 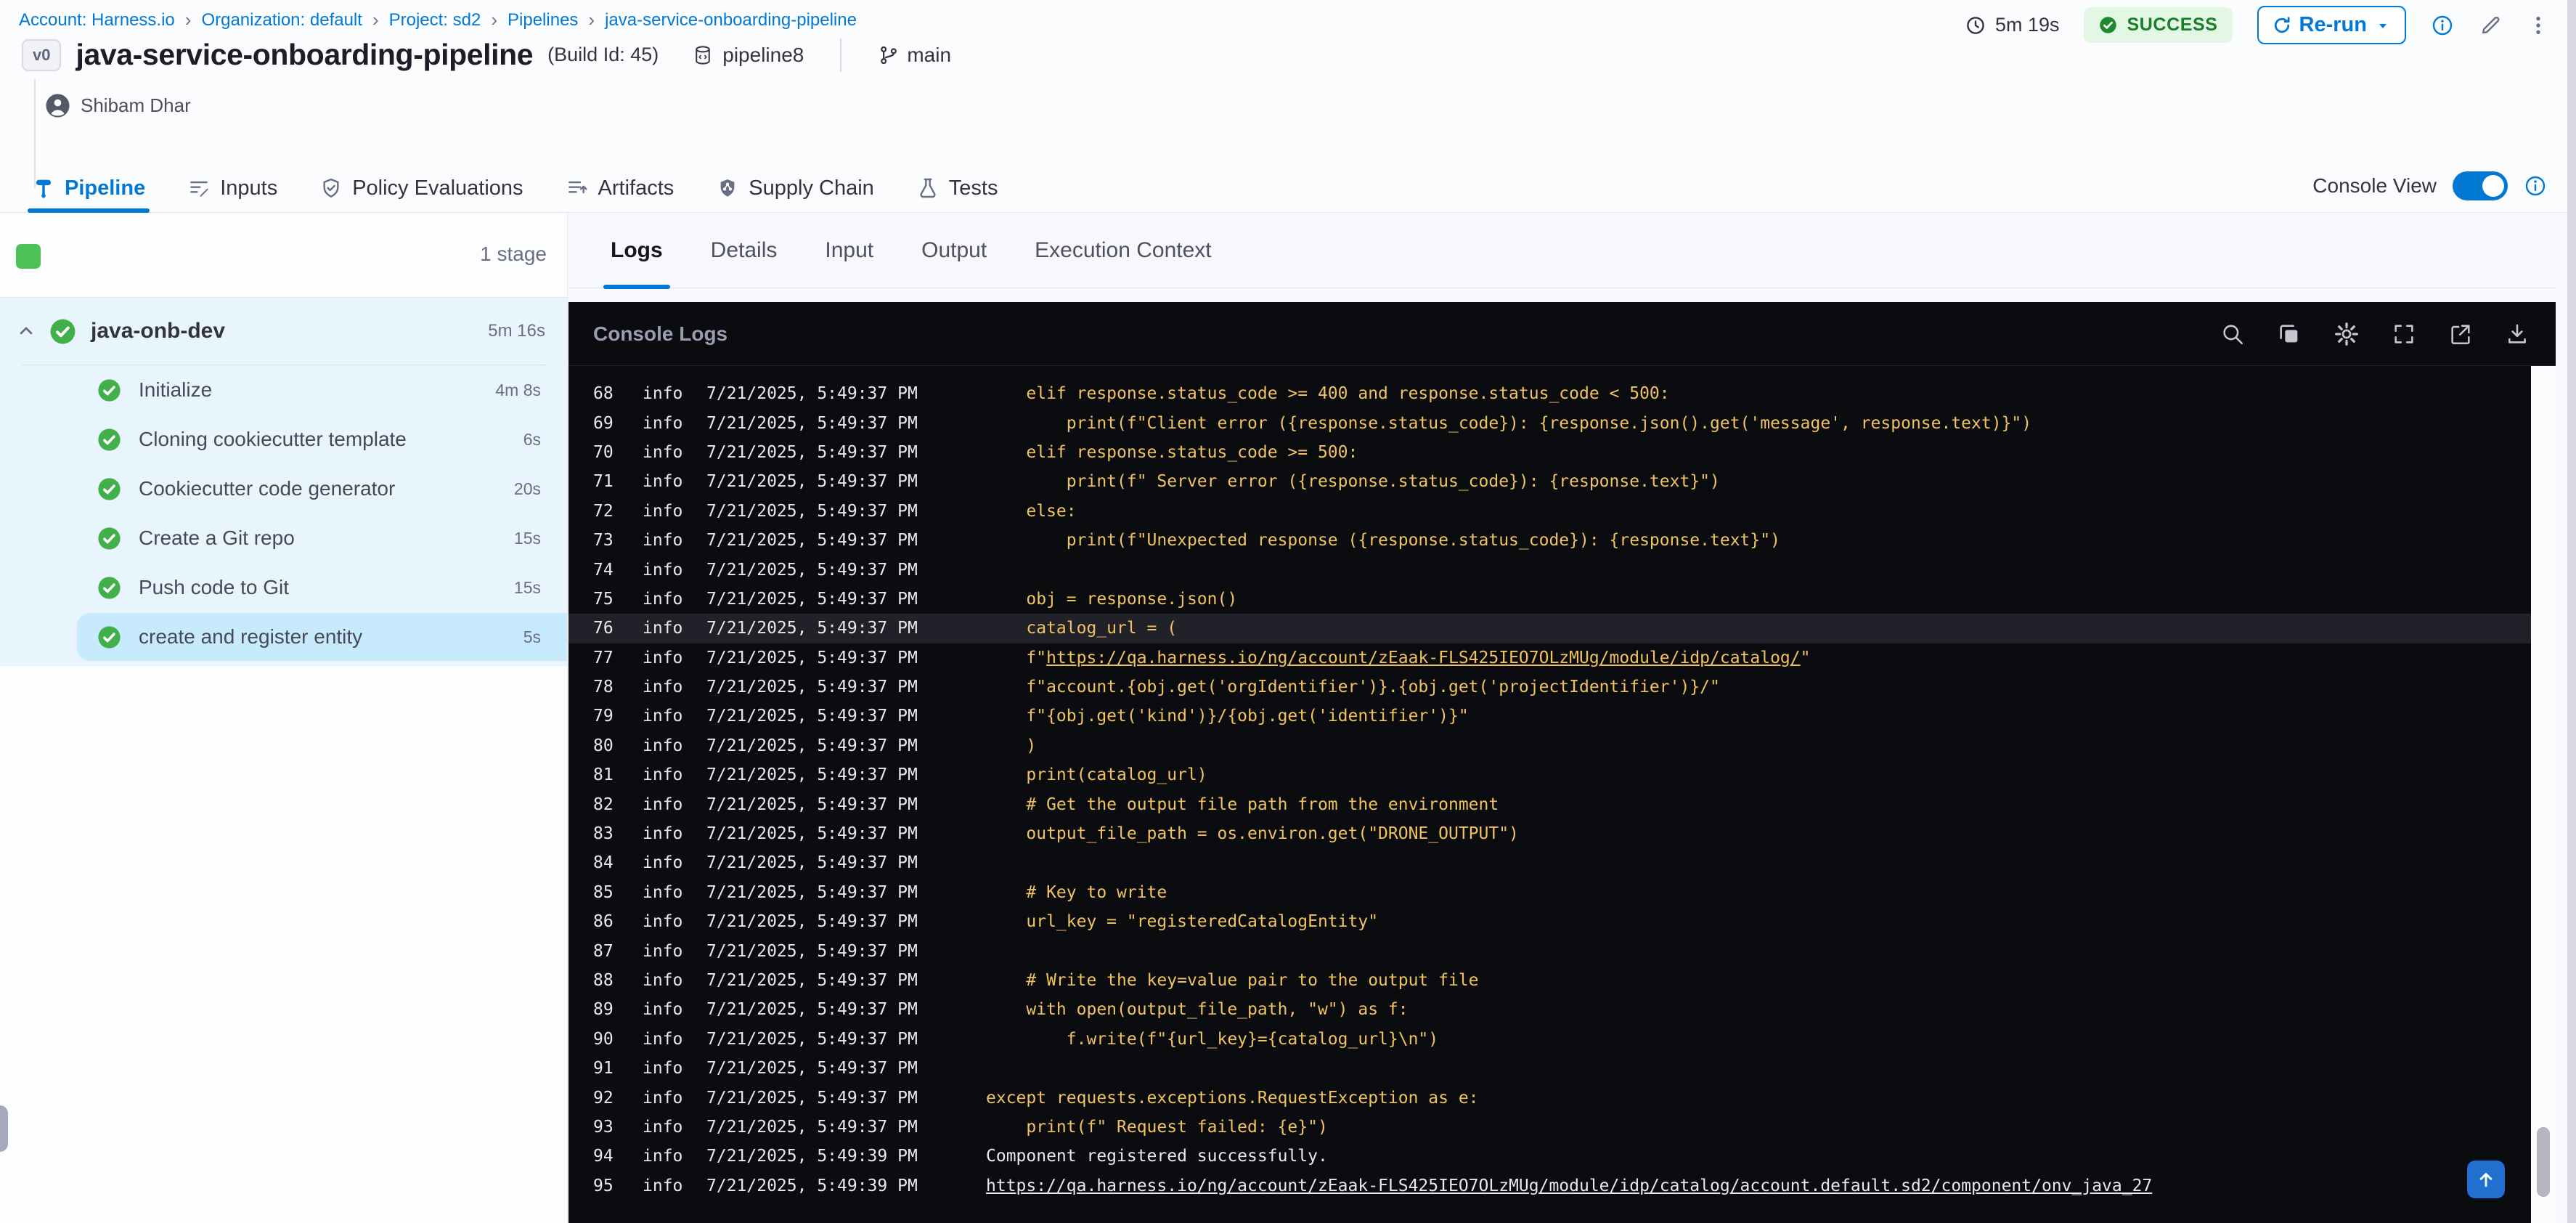 What do you see at coordinates (421, 188) in the screenshot?
I see `tab-policy-evaluations: Policy Evaluations` at bounding box center [421, 188].